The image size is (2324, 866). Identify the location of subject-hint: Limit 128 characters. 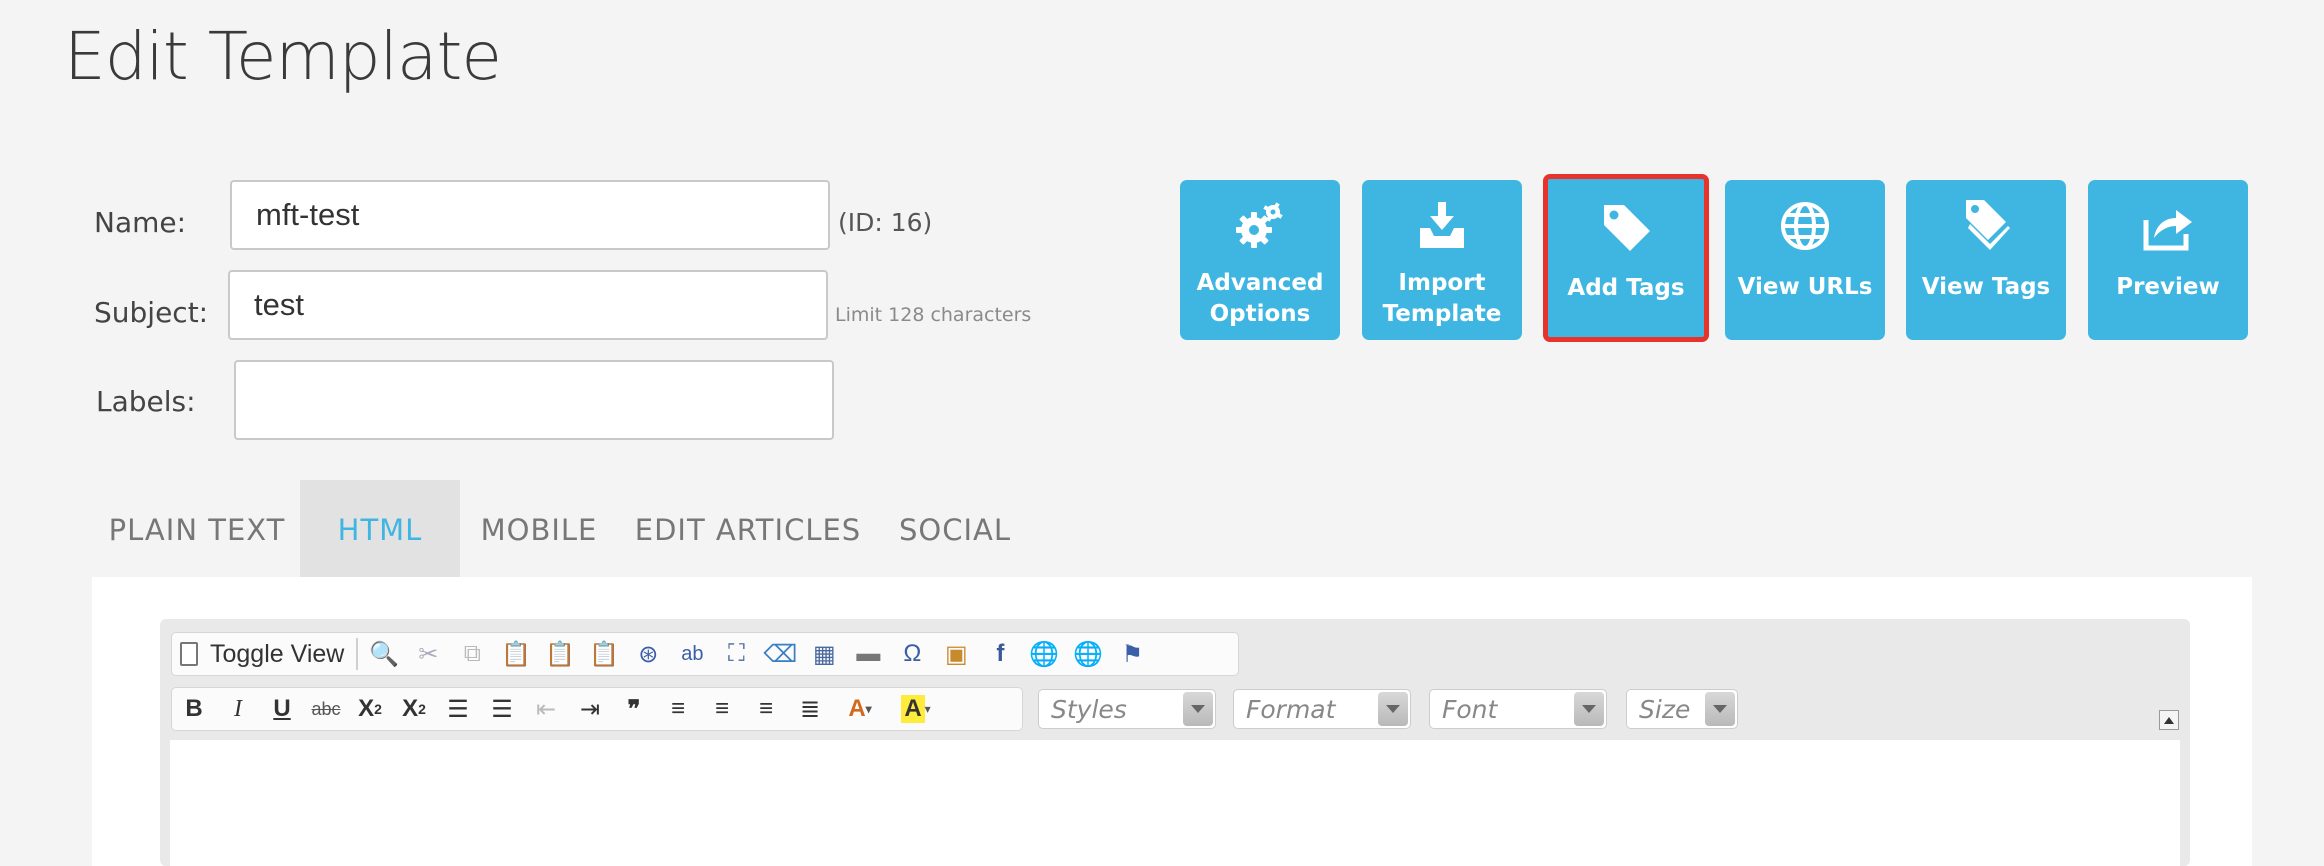
(933, 315).